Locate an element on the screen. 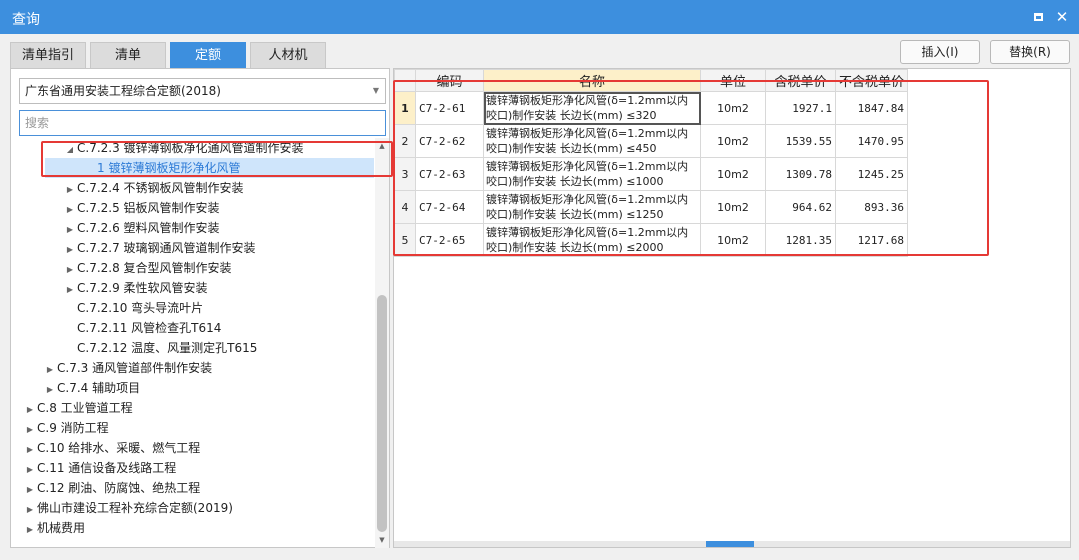 The width and height of the screenshot is (1079, 560). tree-item: ▶ 佛山市建设工程补充综合定额(2019) is located at coordinates (128, 508).